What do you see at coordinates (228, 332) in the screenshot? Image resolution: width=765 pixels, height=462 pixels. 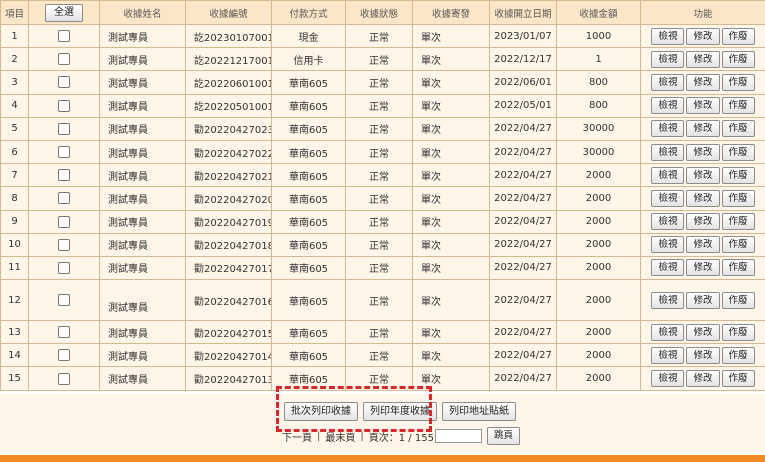 I see `row-number: 勸20220427015` at bounding box center [228, 332].